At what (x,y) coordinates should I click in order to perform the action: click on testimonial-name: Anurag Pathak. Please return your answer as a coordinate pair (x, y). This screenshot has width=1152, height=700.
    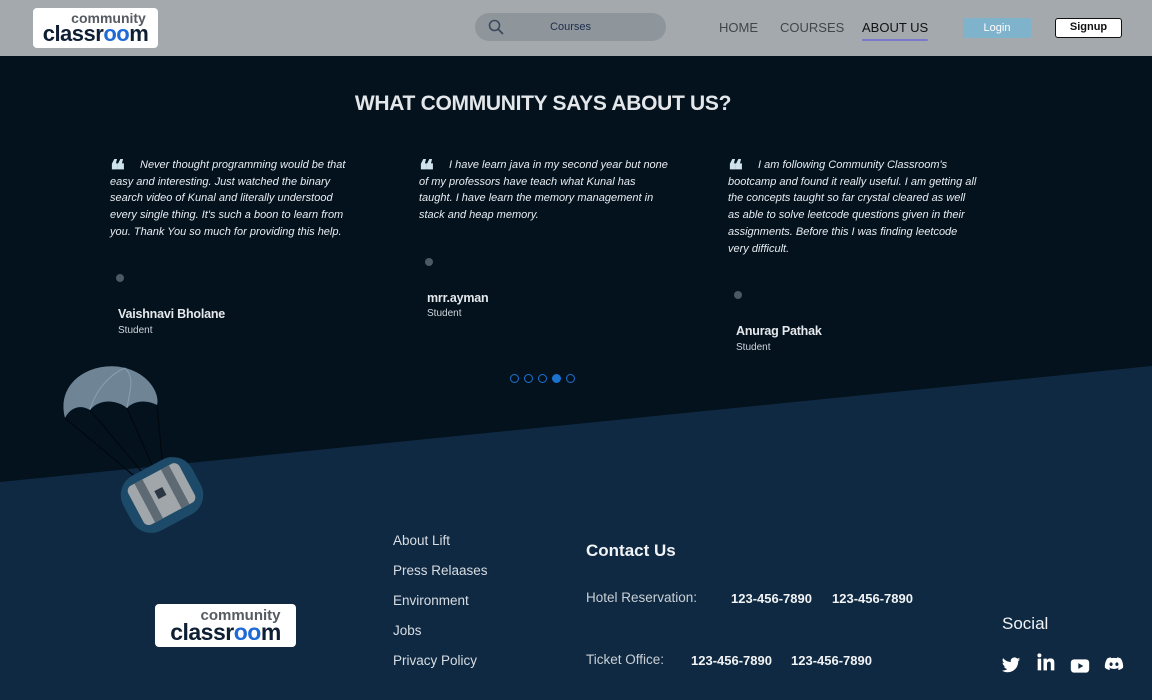
    Looking at the image, I should click on (779, 331).